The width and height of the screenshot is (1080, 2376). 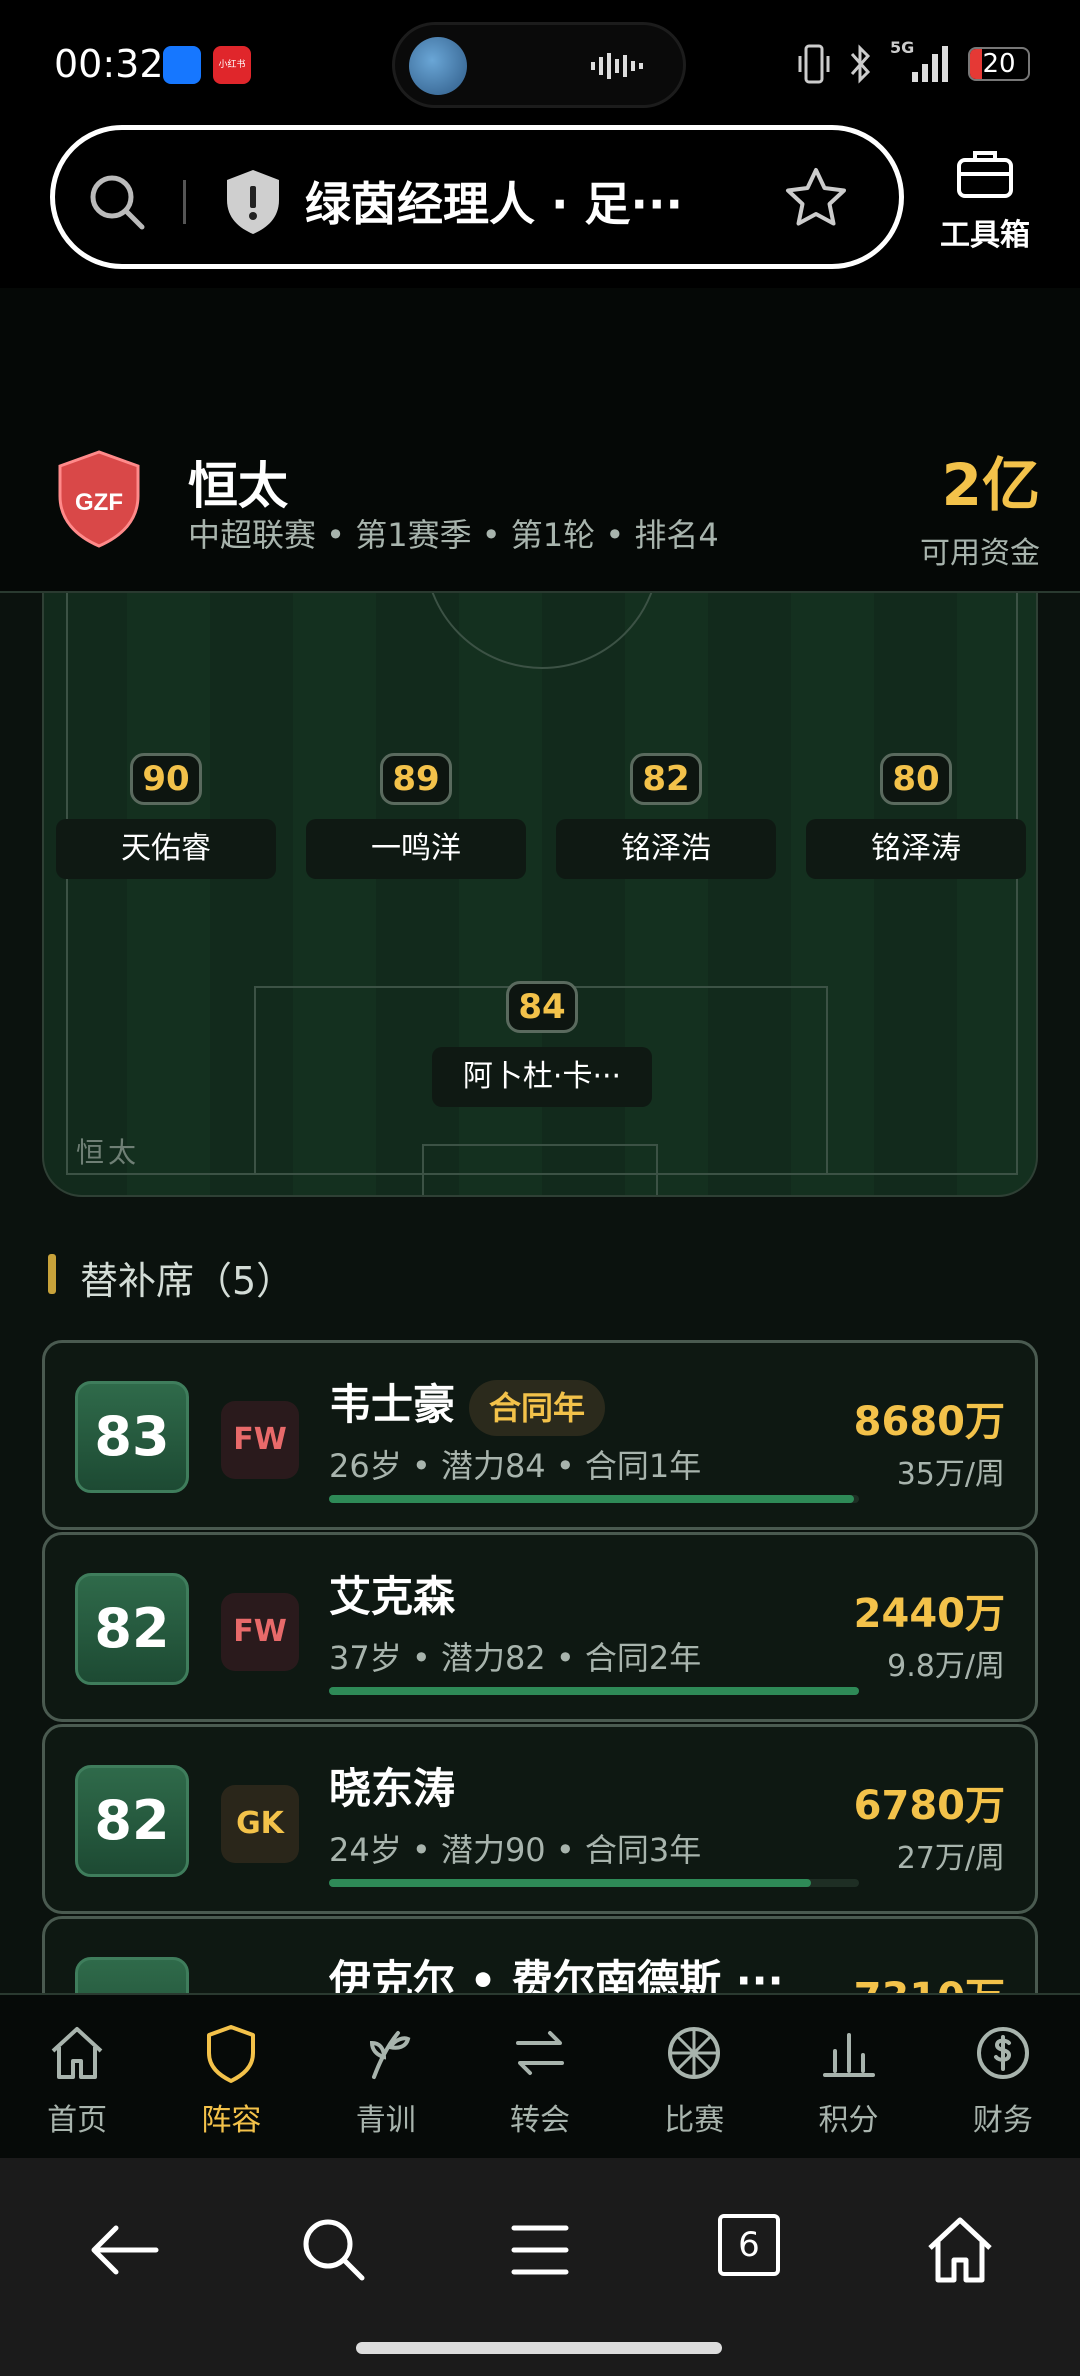 I want to click on nav-home: 首页, so click(x=77, y=2076).